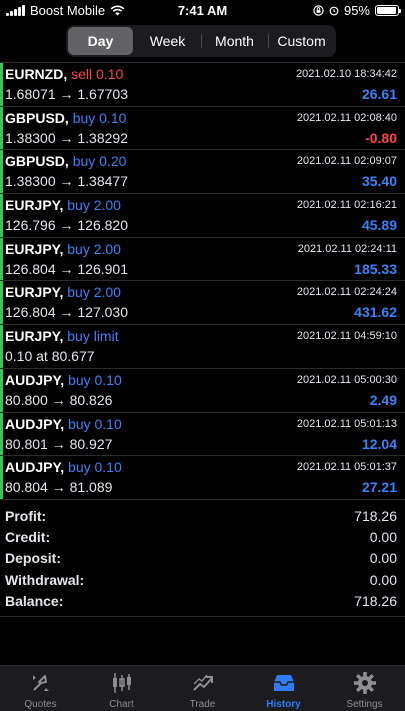 The height and width of the screenshot is (711, 405). What do you see at coordinates (346, 74) in the screenshot?
I see `trade-time: 2021.02.10 18:34:42` at bounding box center [346, 74].